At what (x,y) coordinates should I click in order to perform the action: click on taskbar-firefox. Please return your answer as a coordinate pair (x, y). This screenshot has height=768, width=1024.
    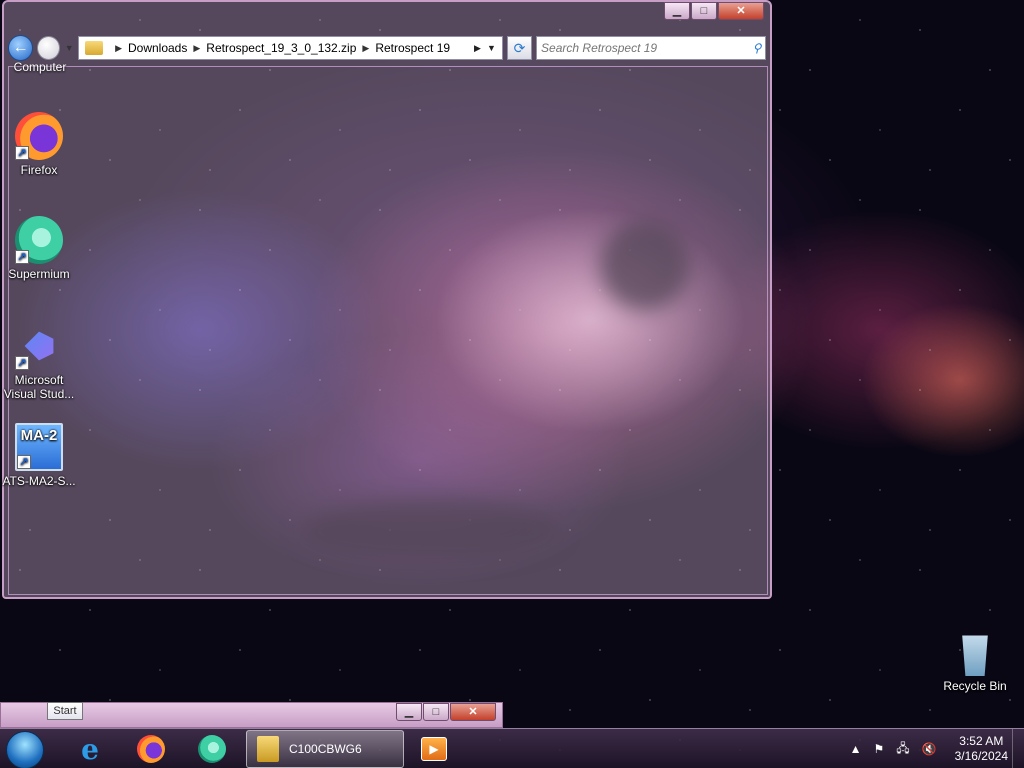
    Looking at the image, I should click on (151, 749).